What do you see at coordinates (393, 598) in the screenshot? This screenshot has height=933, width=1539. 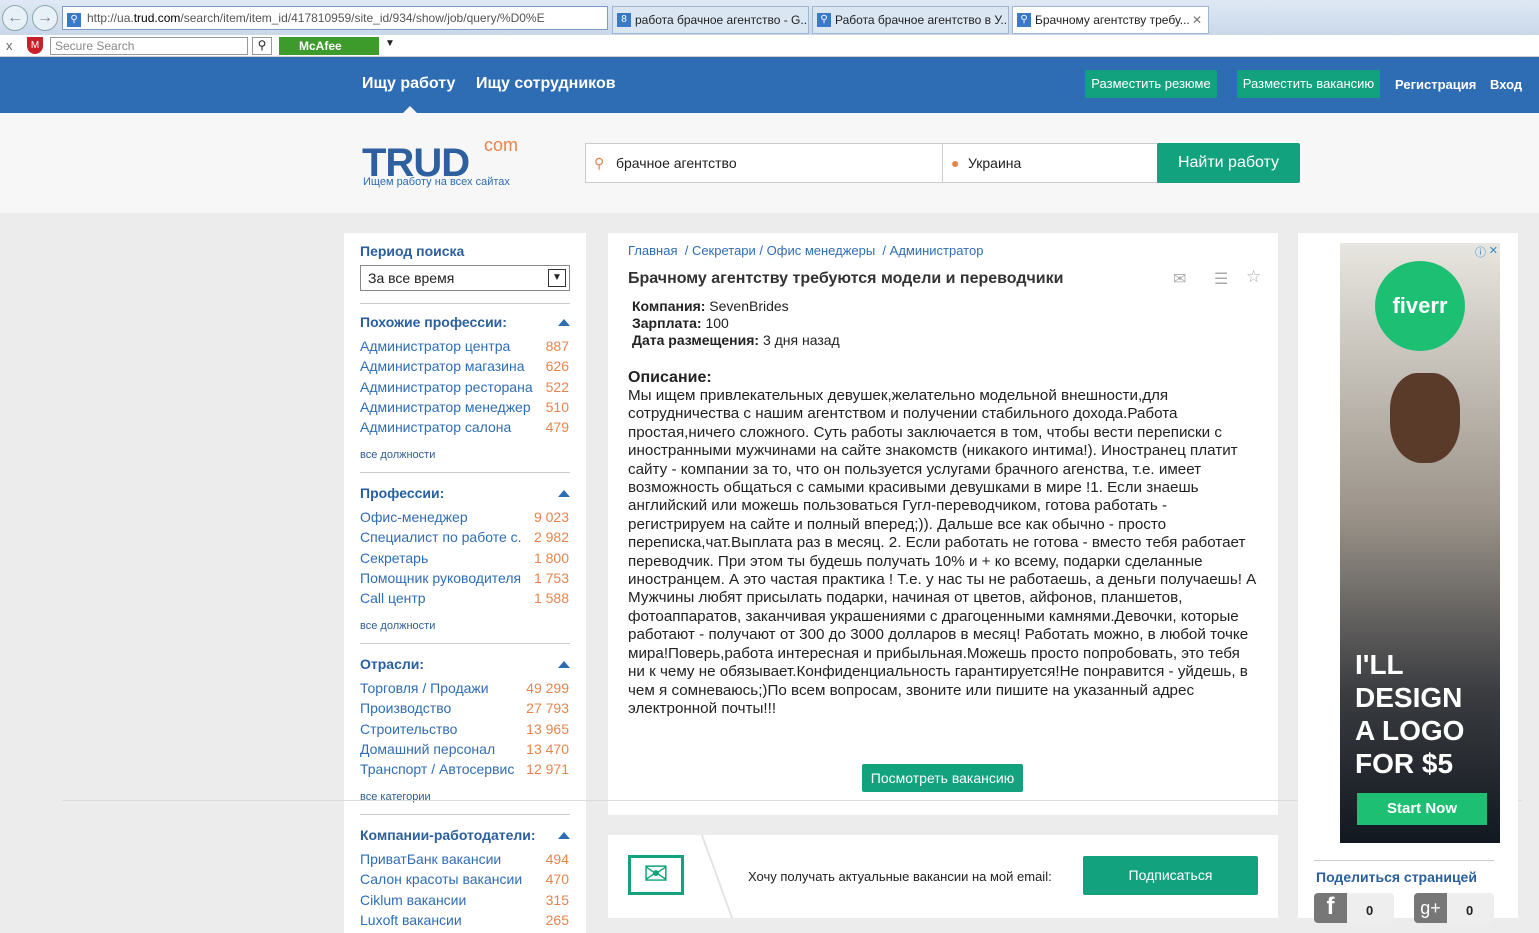 I see `sidebar-link: Call центр` at bounding box center [393, 598].